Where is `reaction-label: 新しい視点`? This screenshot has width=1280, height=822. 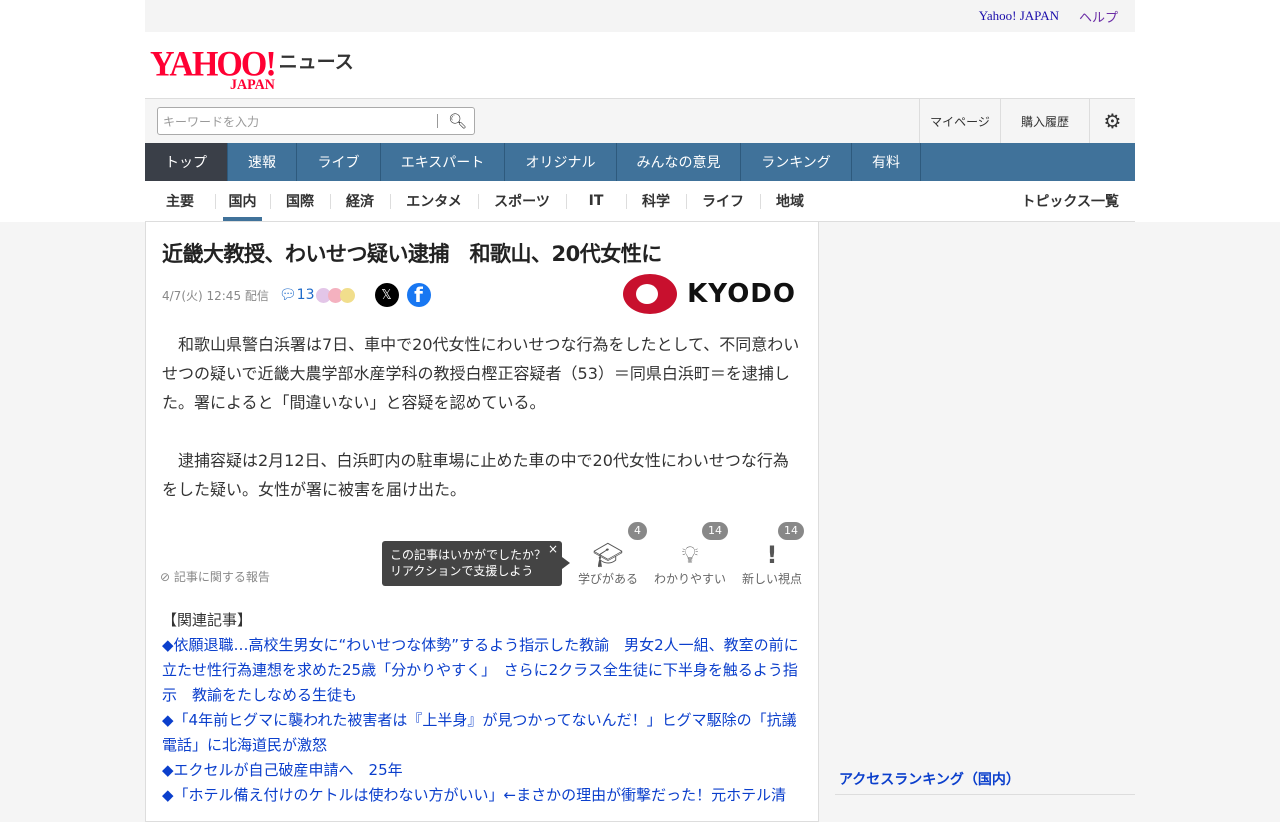 reaction-label: 新しい視点 is located at coordinates (771, 579).